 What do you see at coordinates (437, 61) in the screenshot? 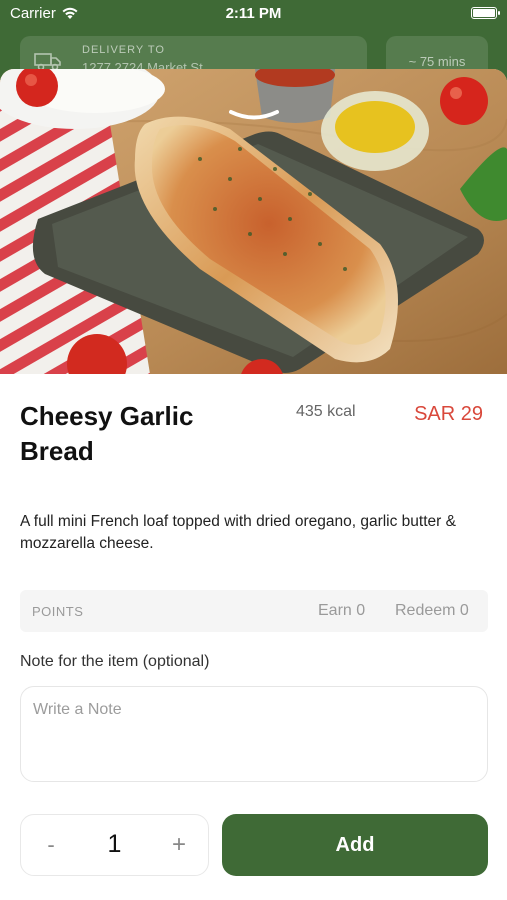
I see `eta-label: ~ 75 mins` at bounding box center [437, 61].